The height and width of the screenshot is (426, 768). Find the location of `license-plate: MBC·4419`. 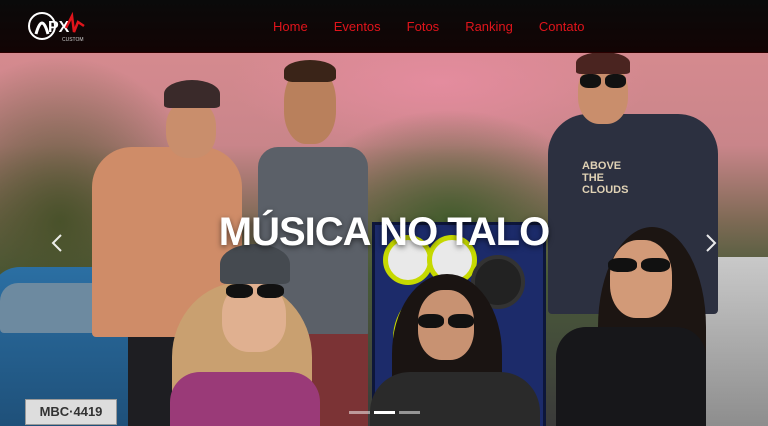

license-plate: MBC·4419 is located at coordinates (71, 412).